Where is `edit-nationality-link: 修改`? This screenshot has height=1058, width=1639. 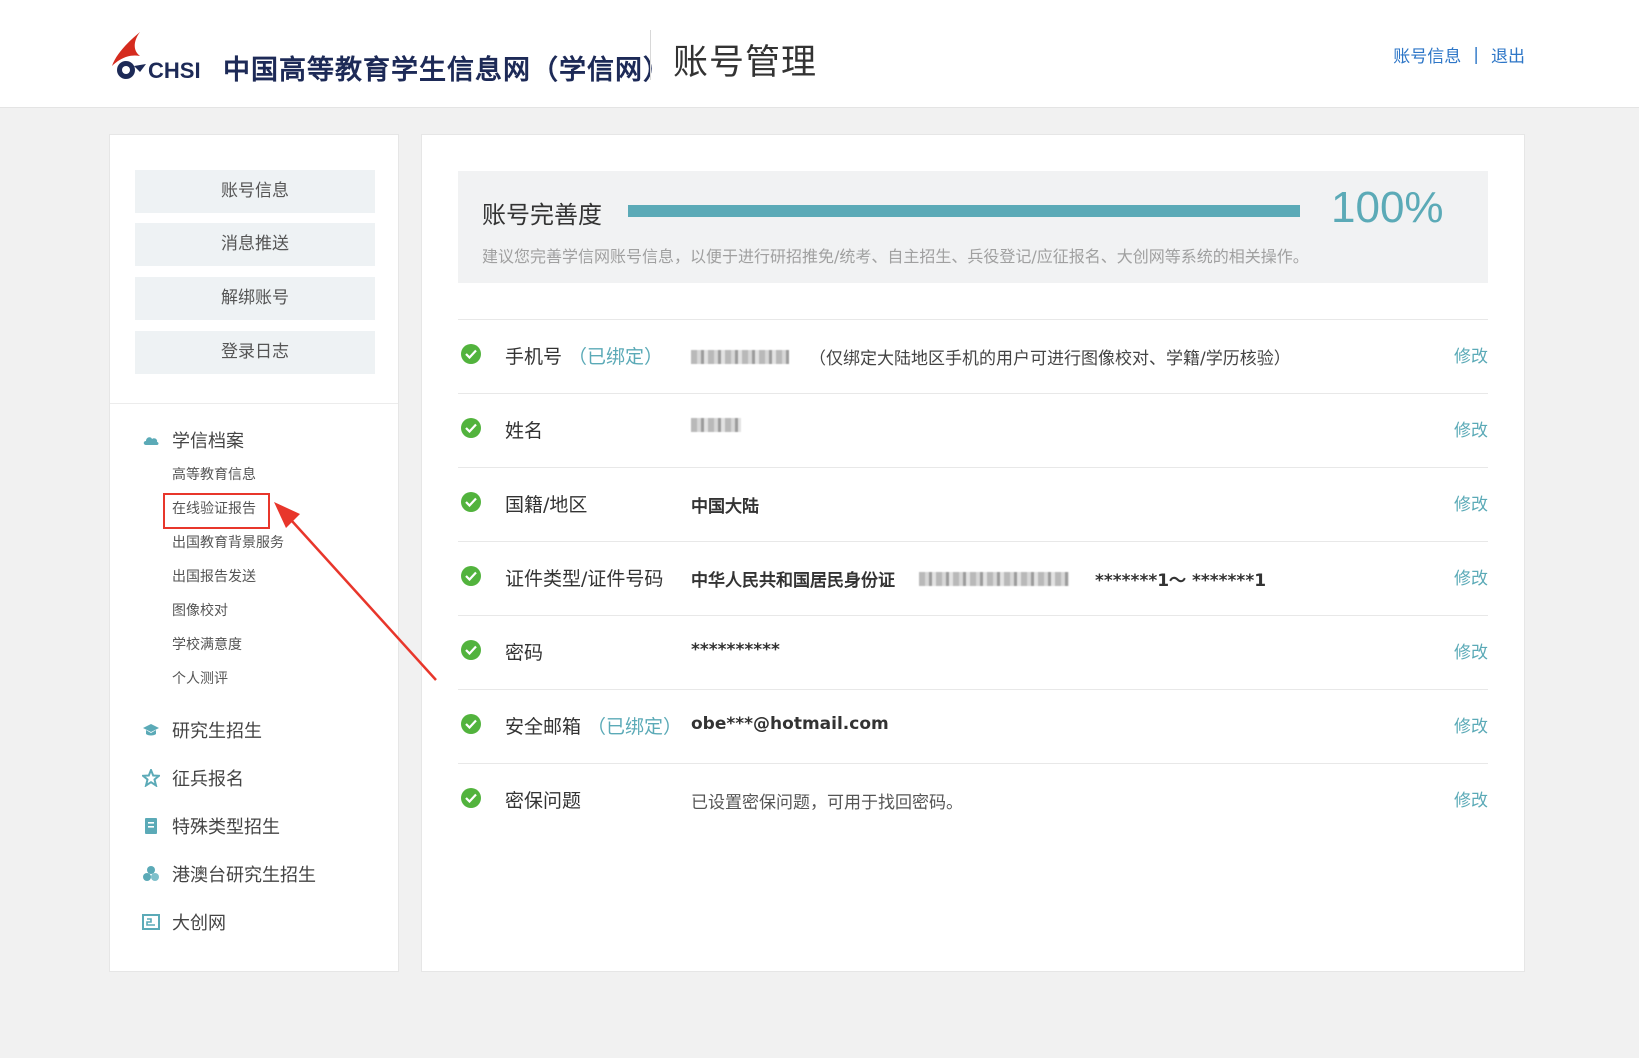 edit-nationality-link: 修改 is located at coordinates (1471, 502).